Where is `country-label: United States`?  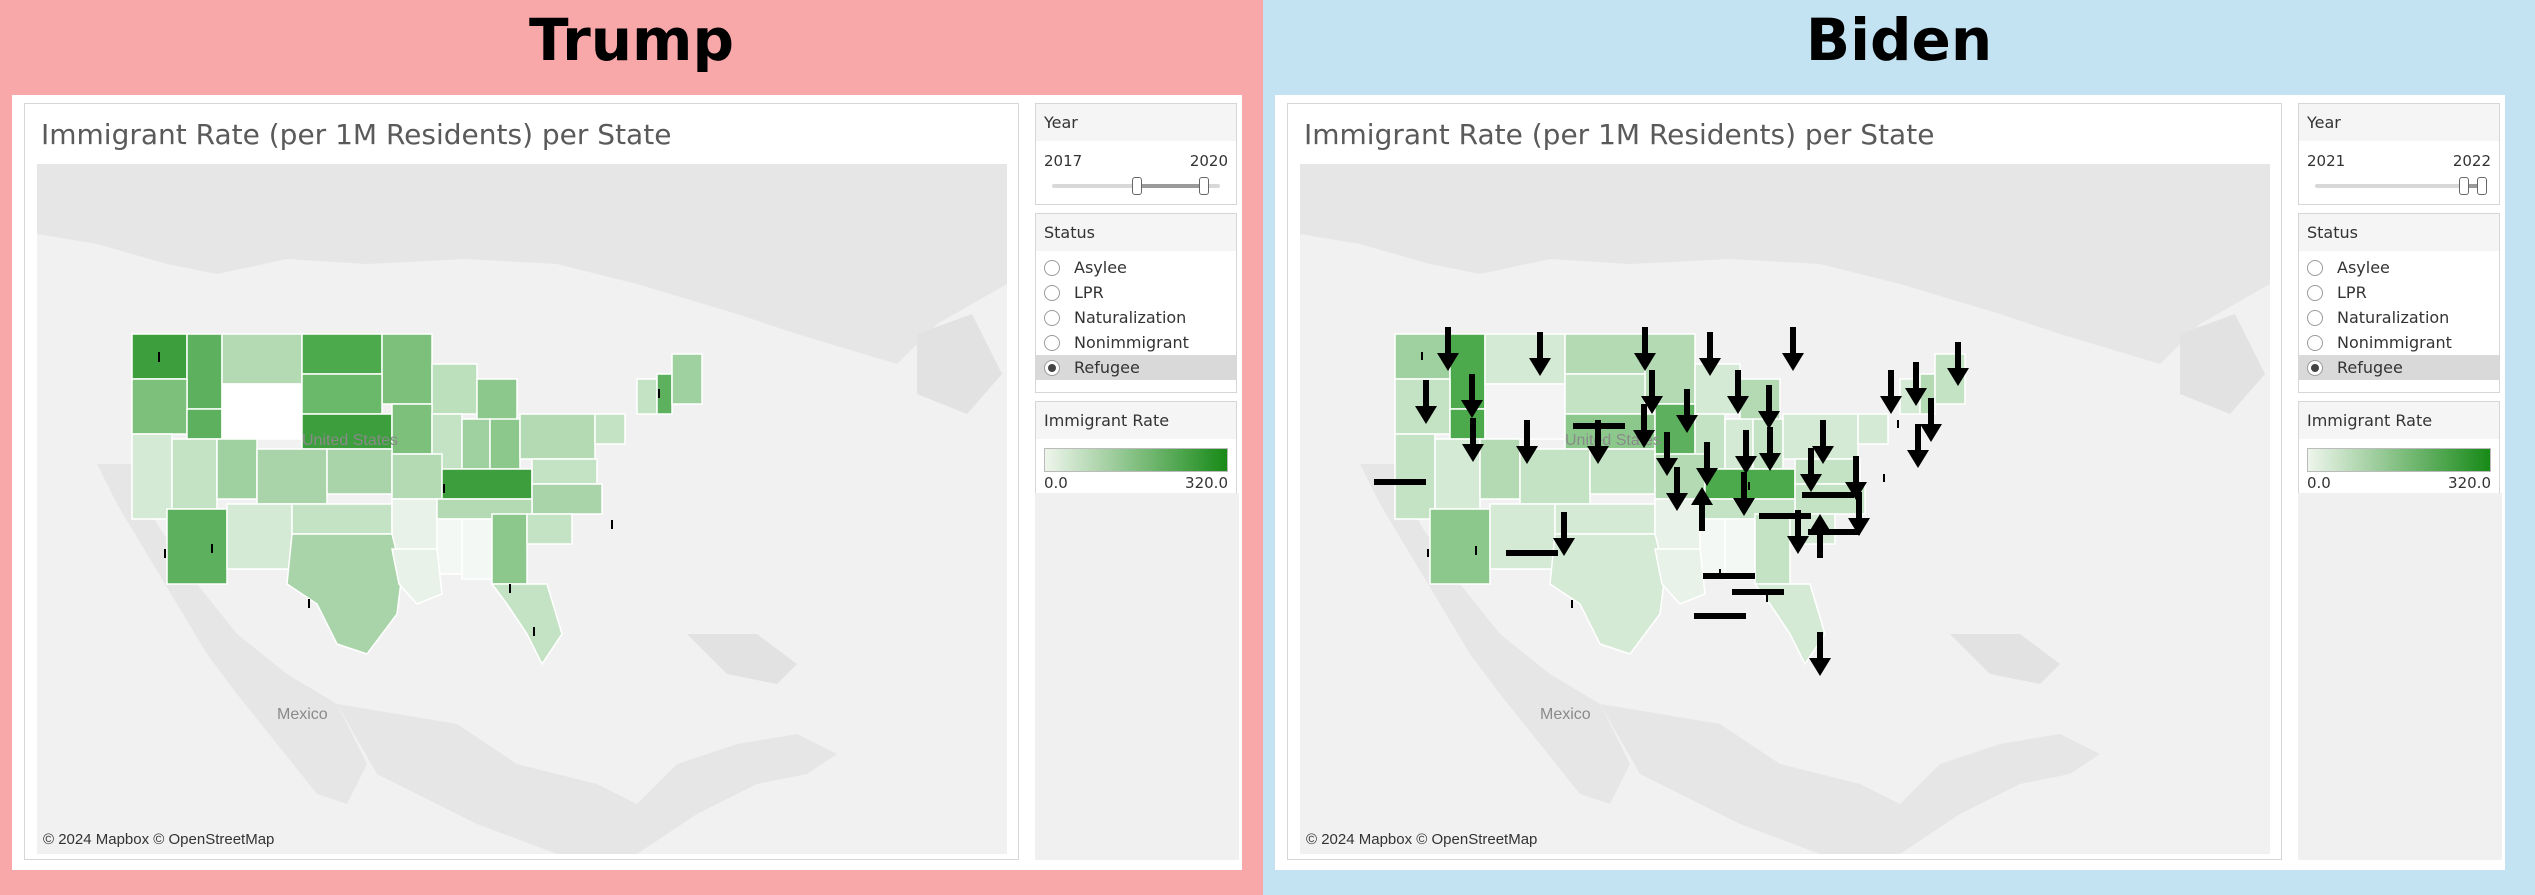 country-label: United States is located at coordinates (350, 440).